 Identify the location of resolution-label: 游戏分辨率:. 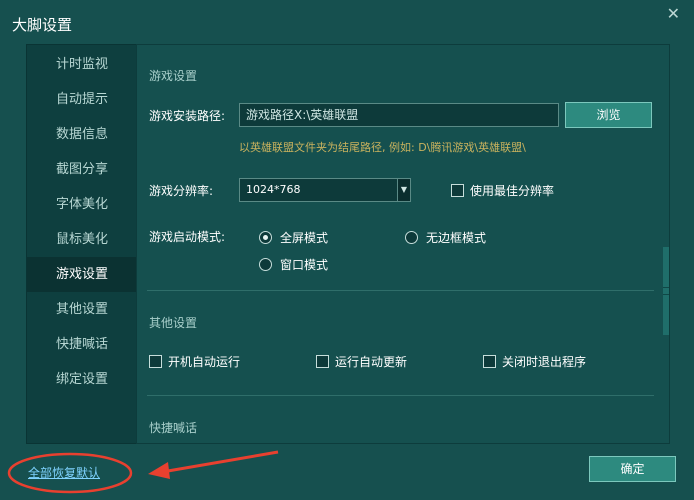
(181, 191).